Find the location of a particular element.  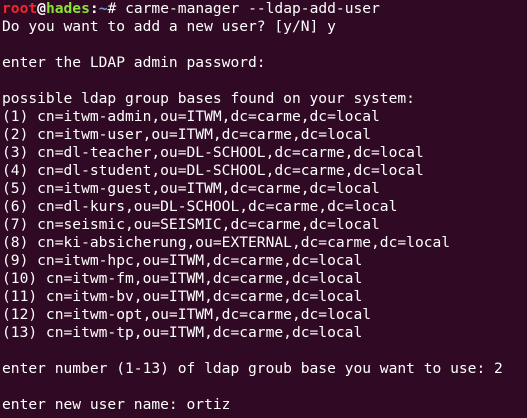

add-user-question: Do you want to add a new user? [y/N] y is located at coordinates (169, 26).